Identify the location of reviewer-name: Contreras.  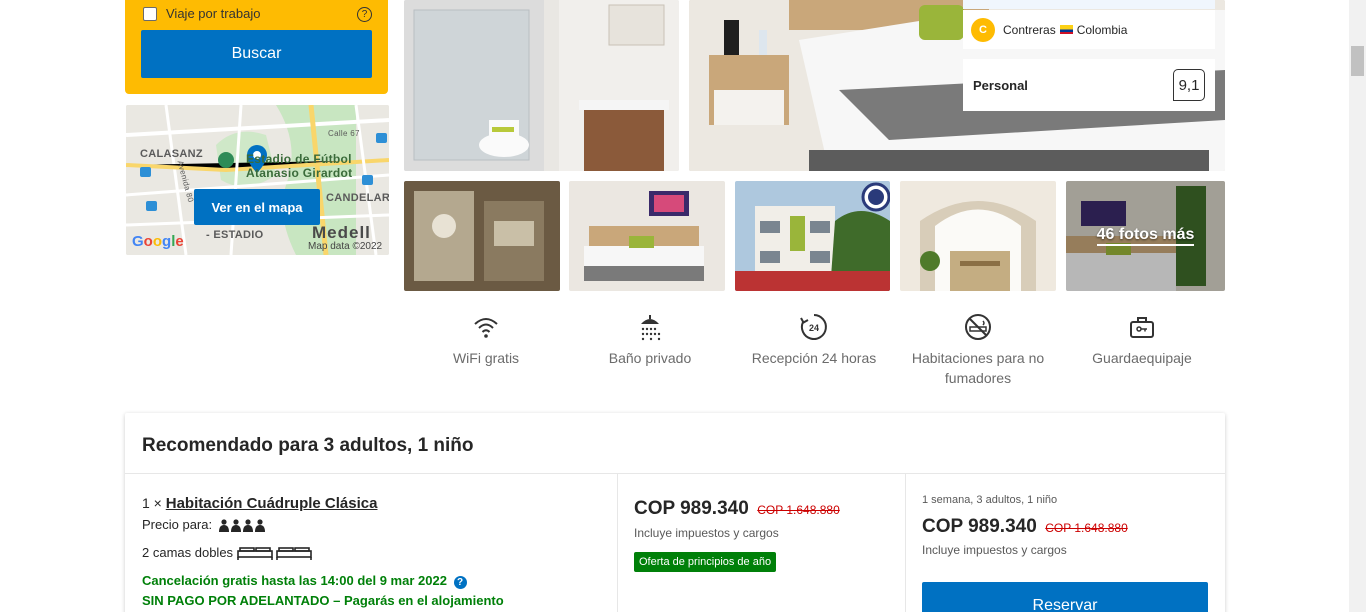
(1029, 29).